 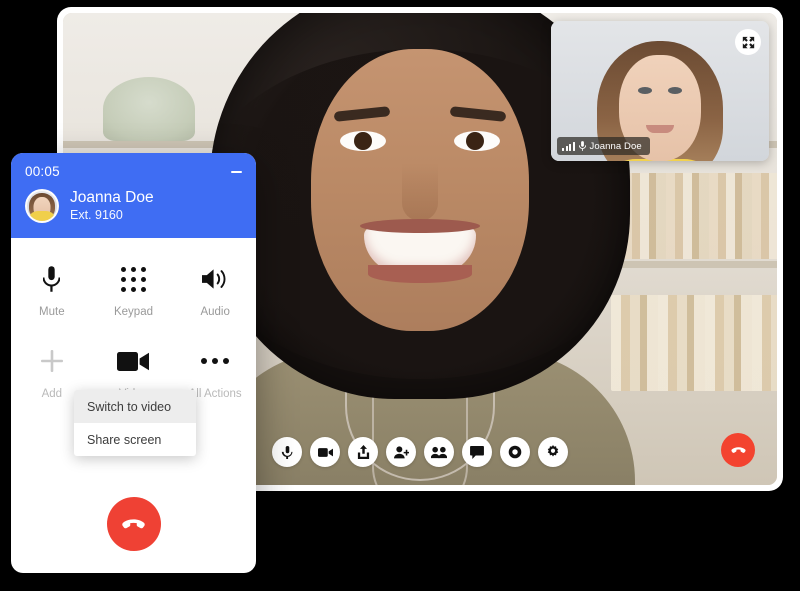 What do you see at coordinates (42, 215) in the screenshot?
I see `avatar-shirt` at bounding box center [42, 215].